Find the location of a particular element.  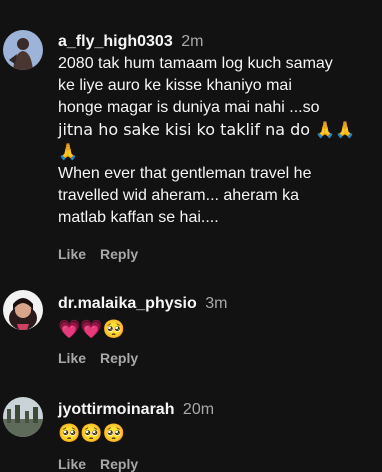

username: jyottirmoinarah is located at coordinates (116, 409).